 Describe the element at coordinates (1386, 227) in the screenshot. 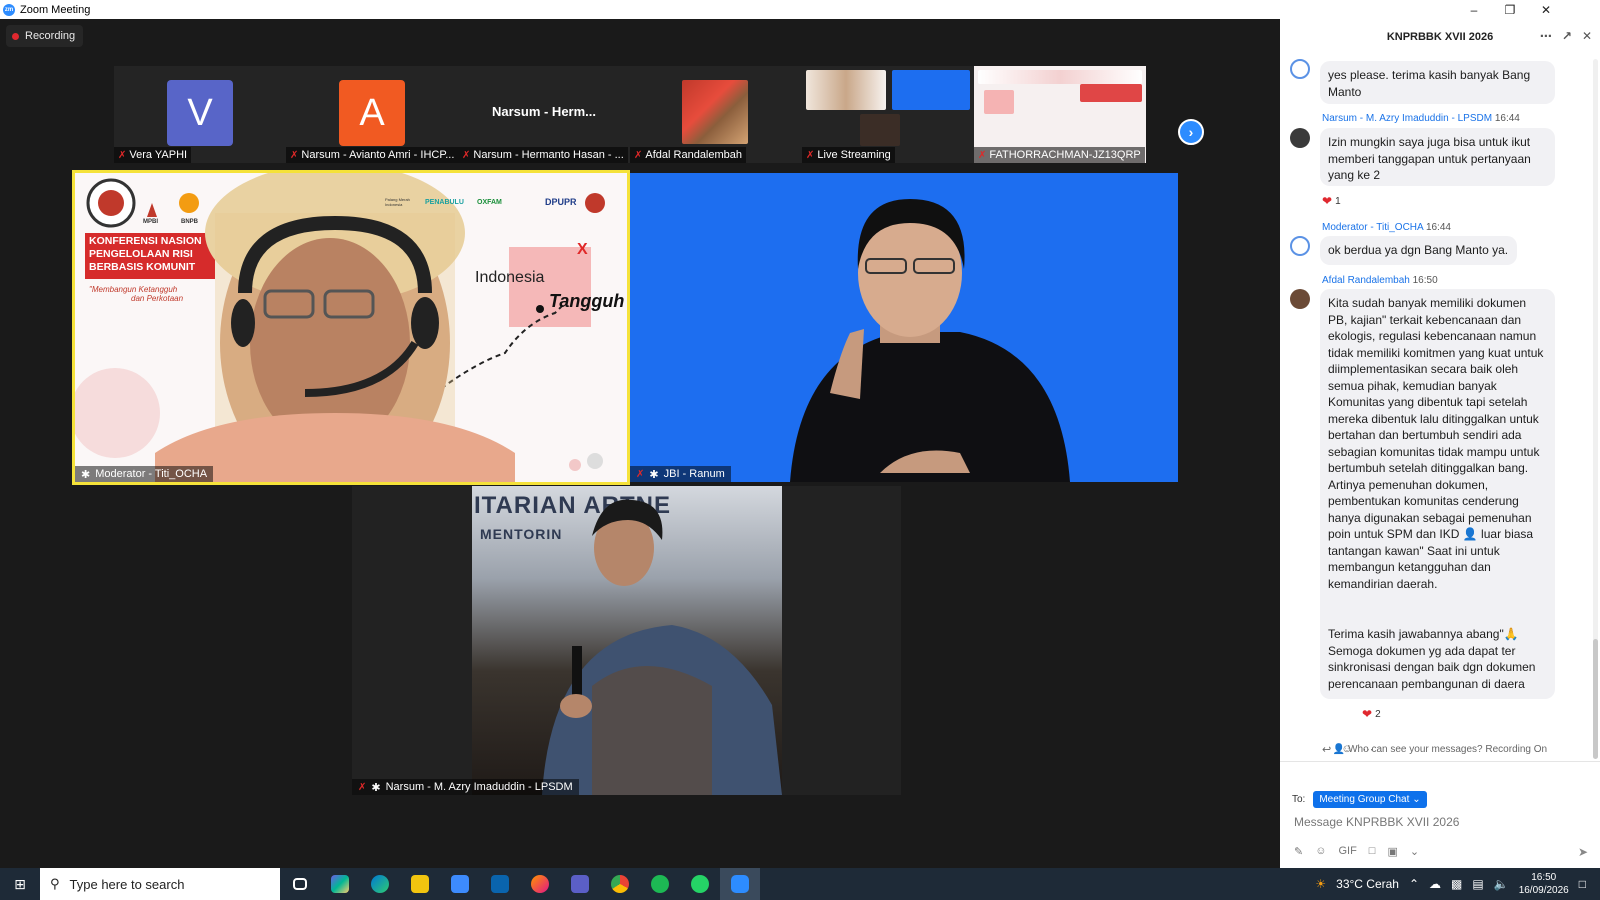

I see `message-sender: Moderator - Titi_OCHA 16:44` at that location.